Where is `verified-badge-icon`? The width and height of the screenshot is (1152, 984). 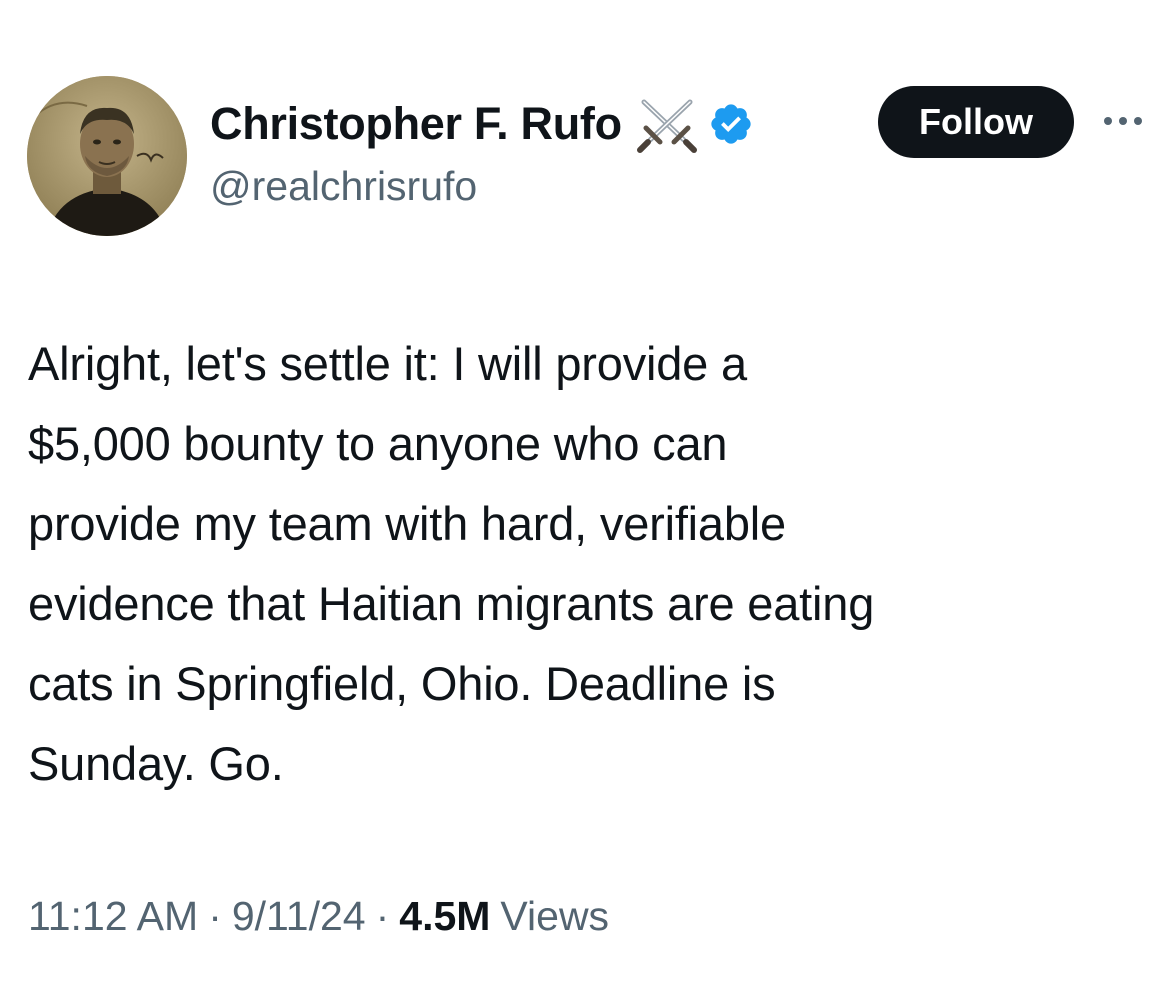 verified-badge-icon is located at coordinates (731, 124).